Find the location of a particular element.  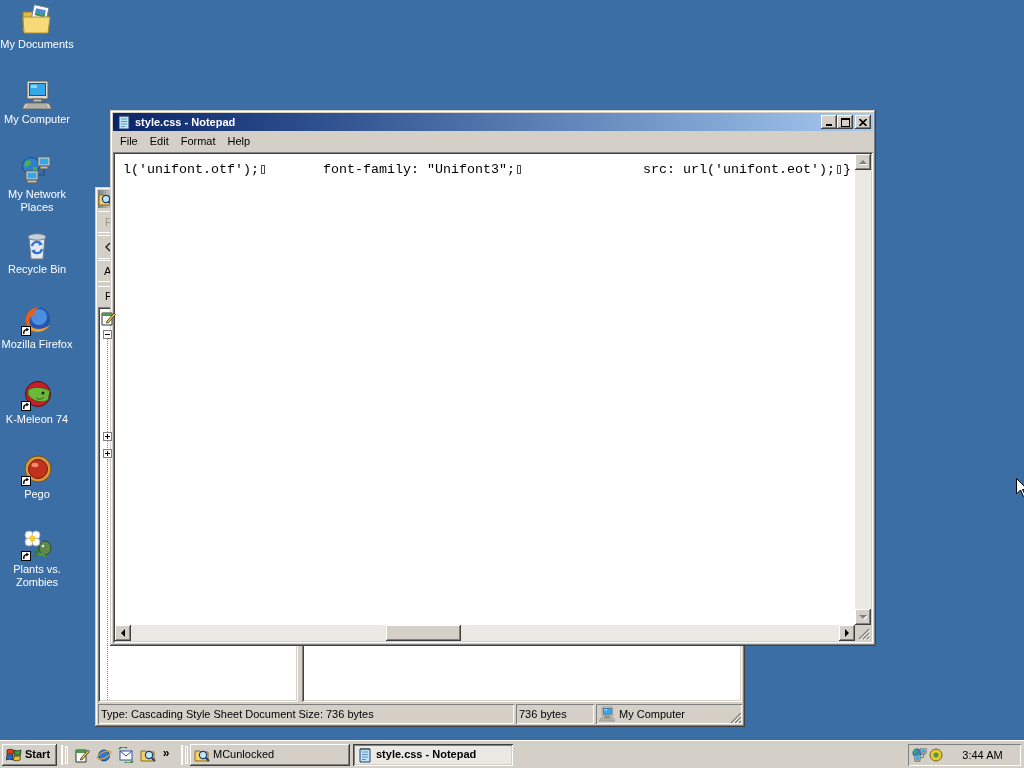

network-computers-icon is located at coordinates (920, 754).